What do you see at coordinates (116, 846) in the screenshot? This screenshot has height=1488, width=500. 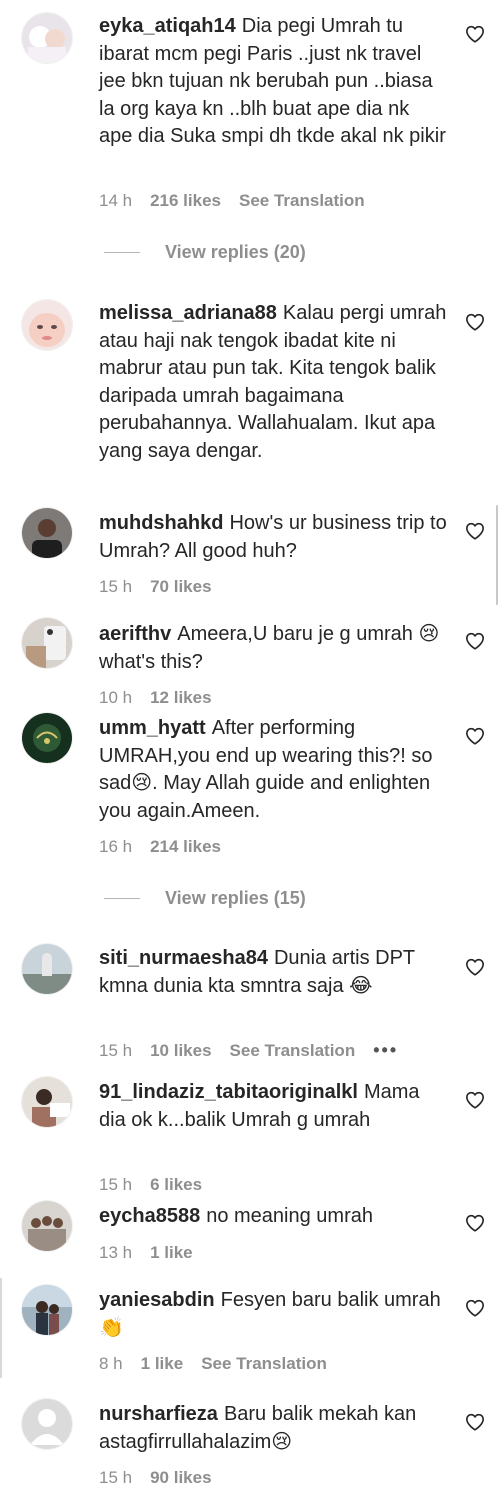 I see `comment-time: 16 h` at bounding box center [116, 846].